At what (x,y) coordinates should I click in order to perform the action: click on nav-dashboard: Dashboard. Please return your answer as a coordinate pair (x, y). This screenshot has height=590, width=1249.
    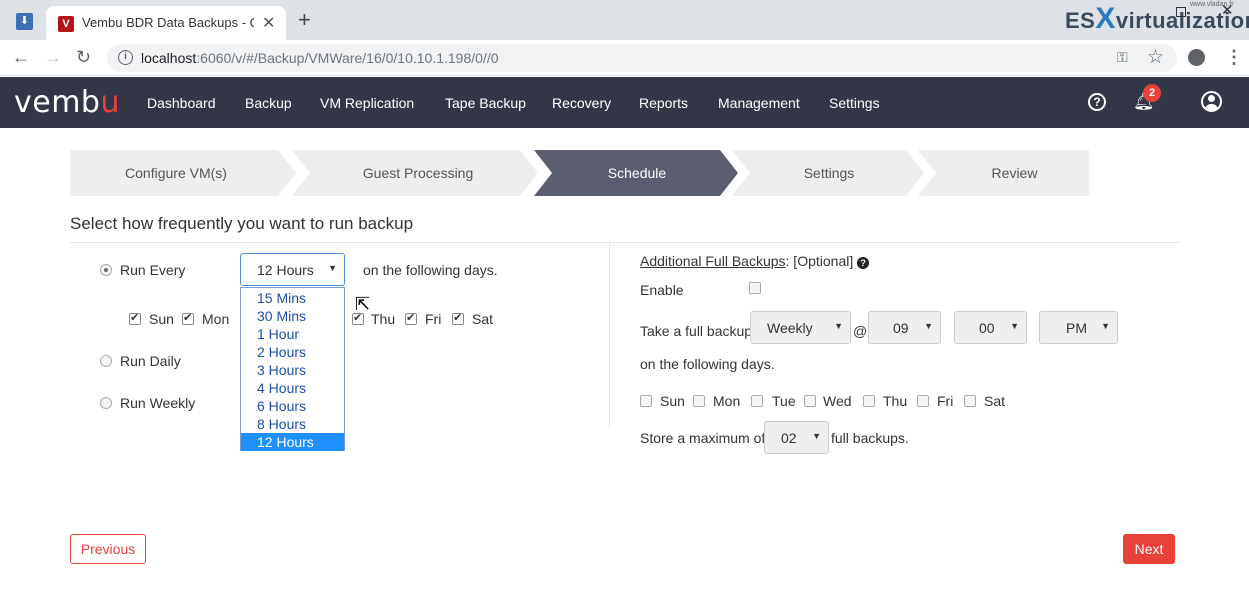
    Looking at the image, I should click on (181, 103).